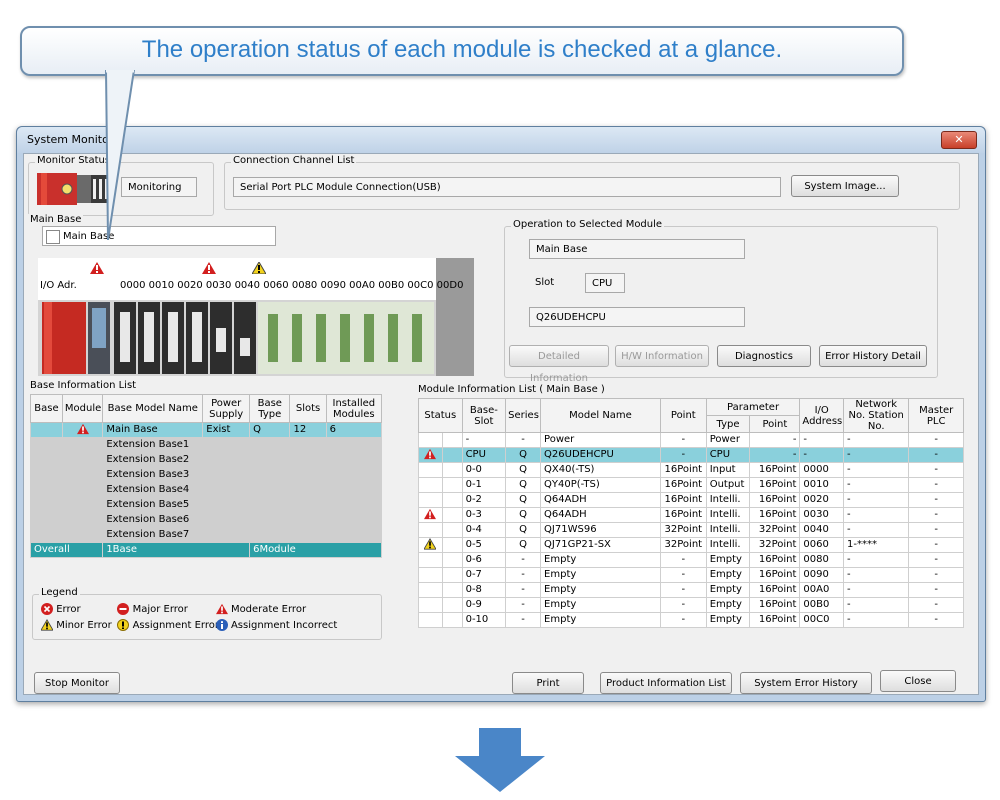 Image resolution: width=1000 pixels, height=800 pixels. What do you see at coordinates (691, 470) in the screenshot?
I see `table-row: 0-0 Q QX40(-TS) 16Point Input 16Point 0000- -` at bounding box center [691, 470].